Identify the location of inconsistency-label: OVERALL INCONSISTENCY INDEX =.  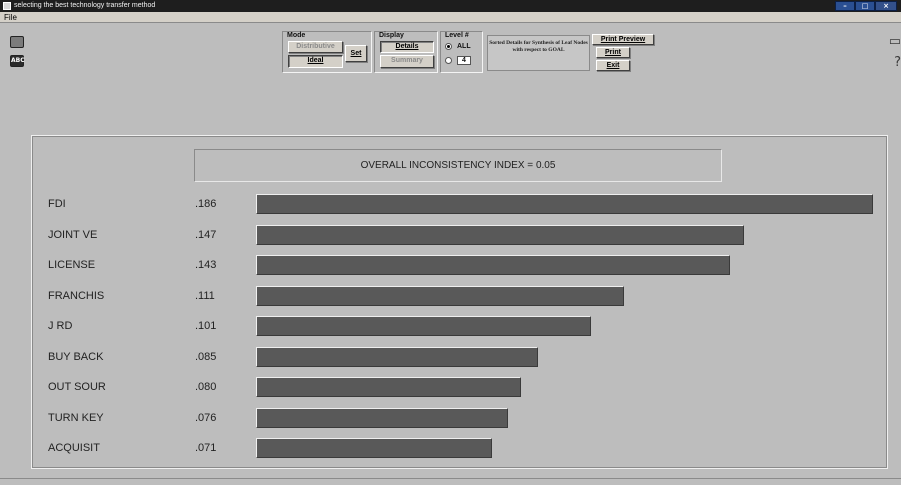
(447, 165).